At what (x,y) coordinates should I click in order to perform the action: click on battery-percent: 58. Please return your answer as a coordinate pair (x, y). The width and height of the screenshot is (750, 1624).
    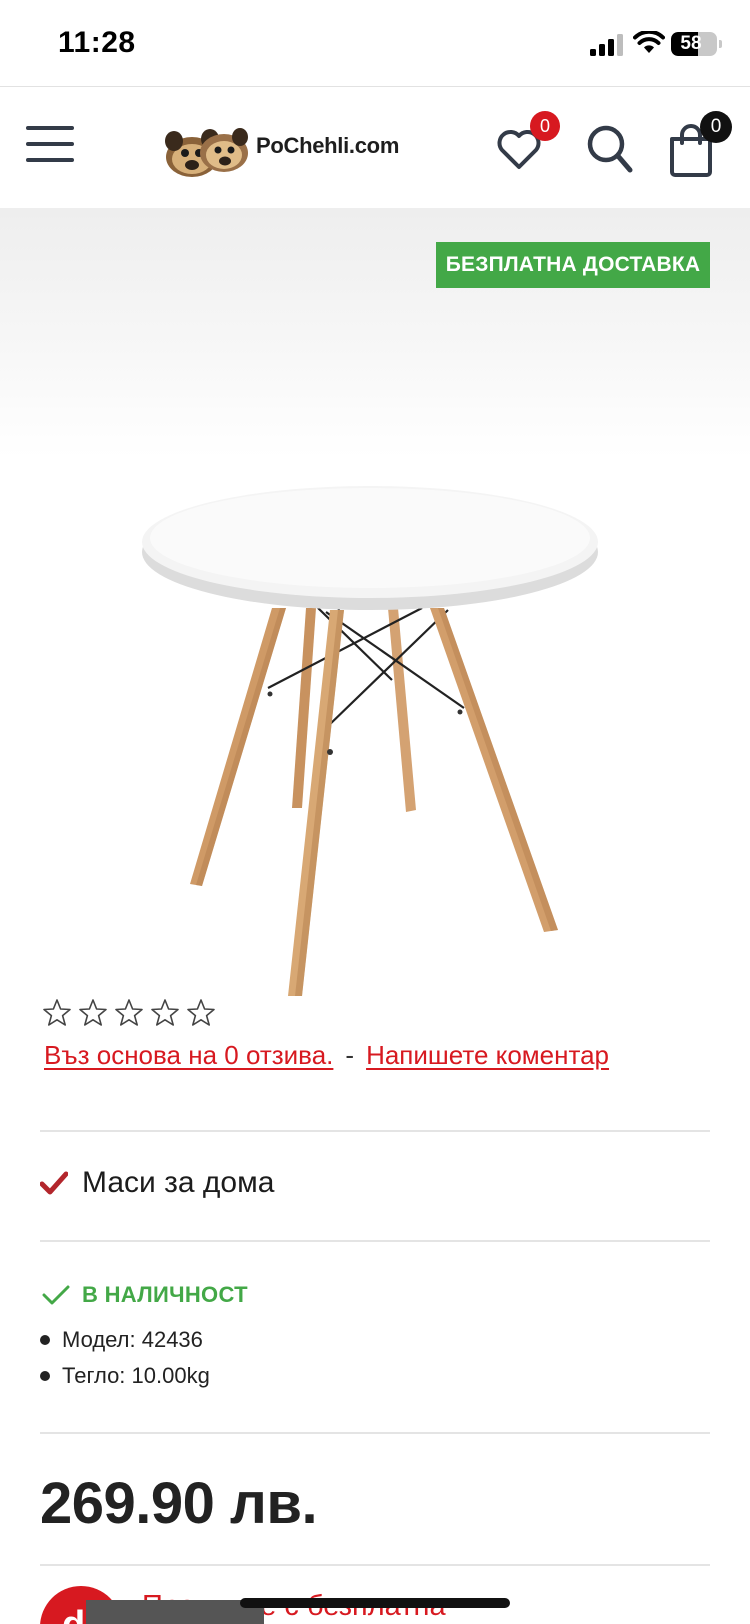
    Looking at the image, I should click on (691, 43).